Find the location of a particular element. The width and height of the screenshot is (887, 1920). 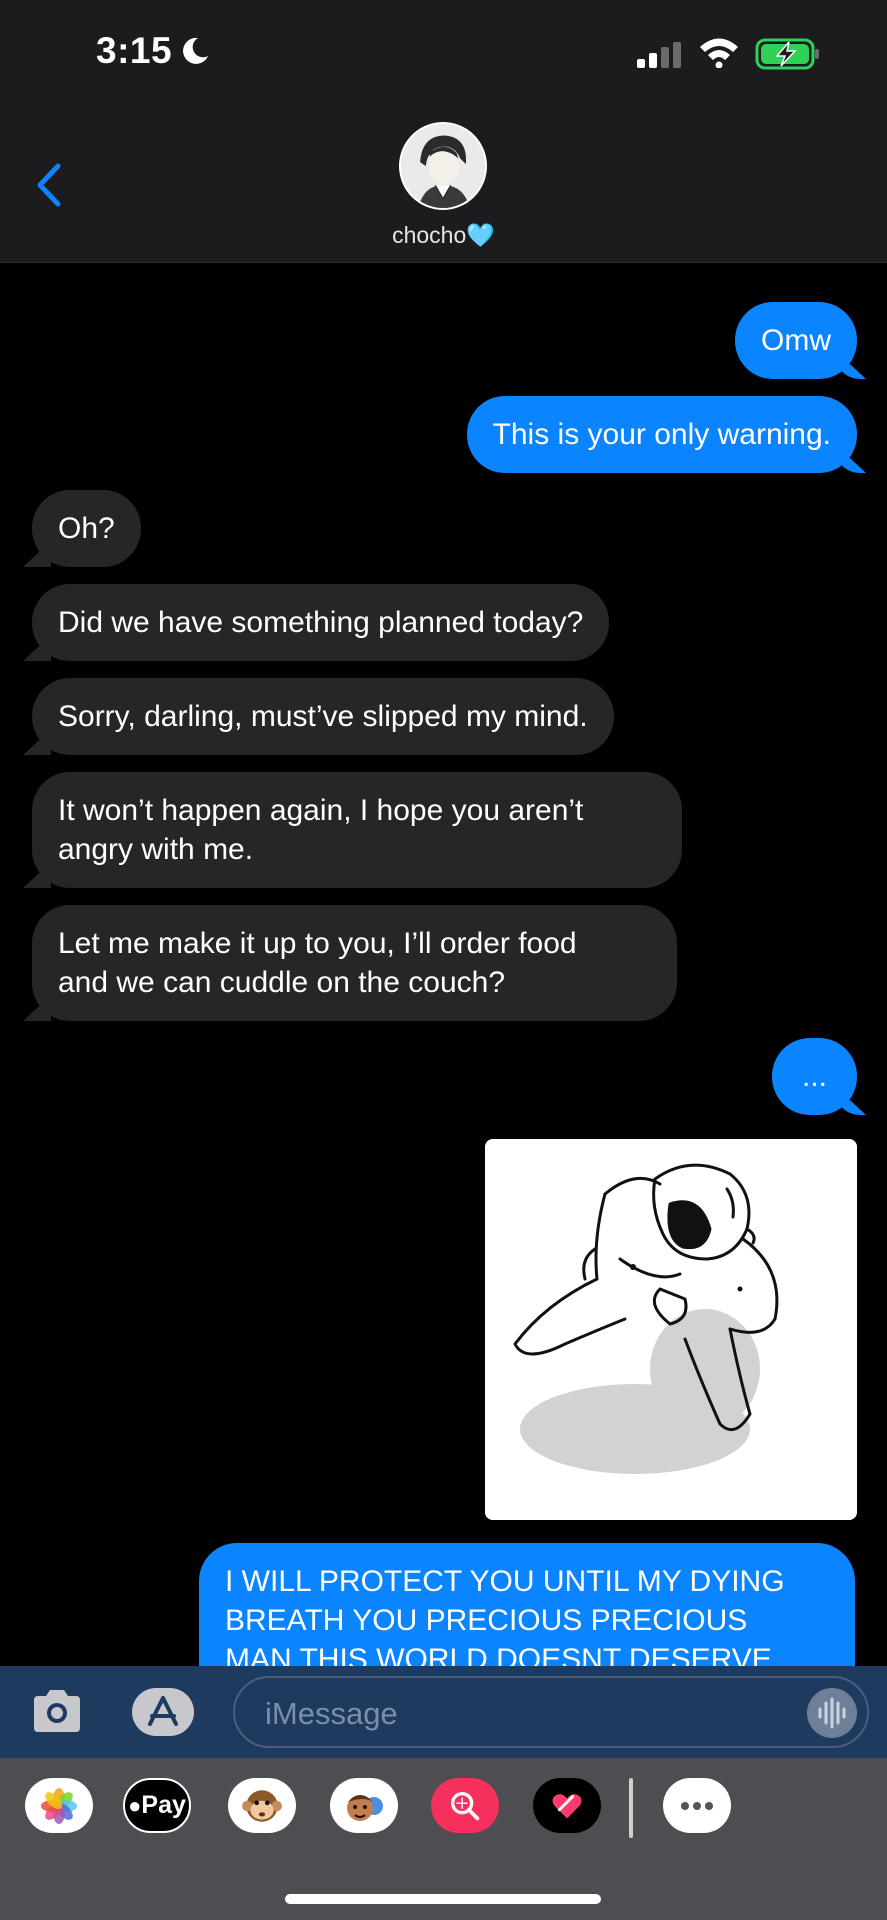

more-apps-button is located at coordinates (697, 1805).